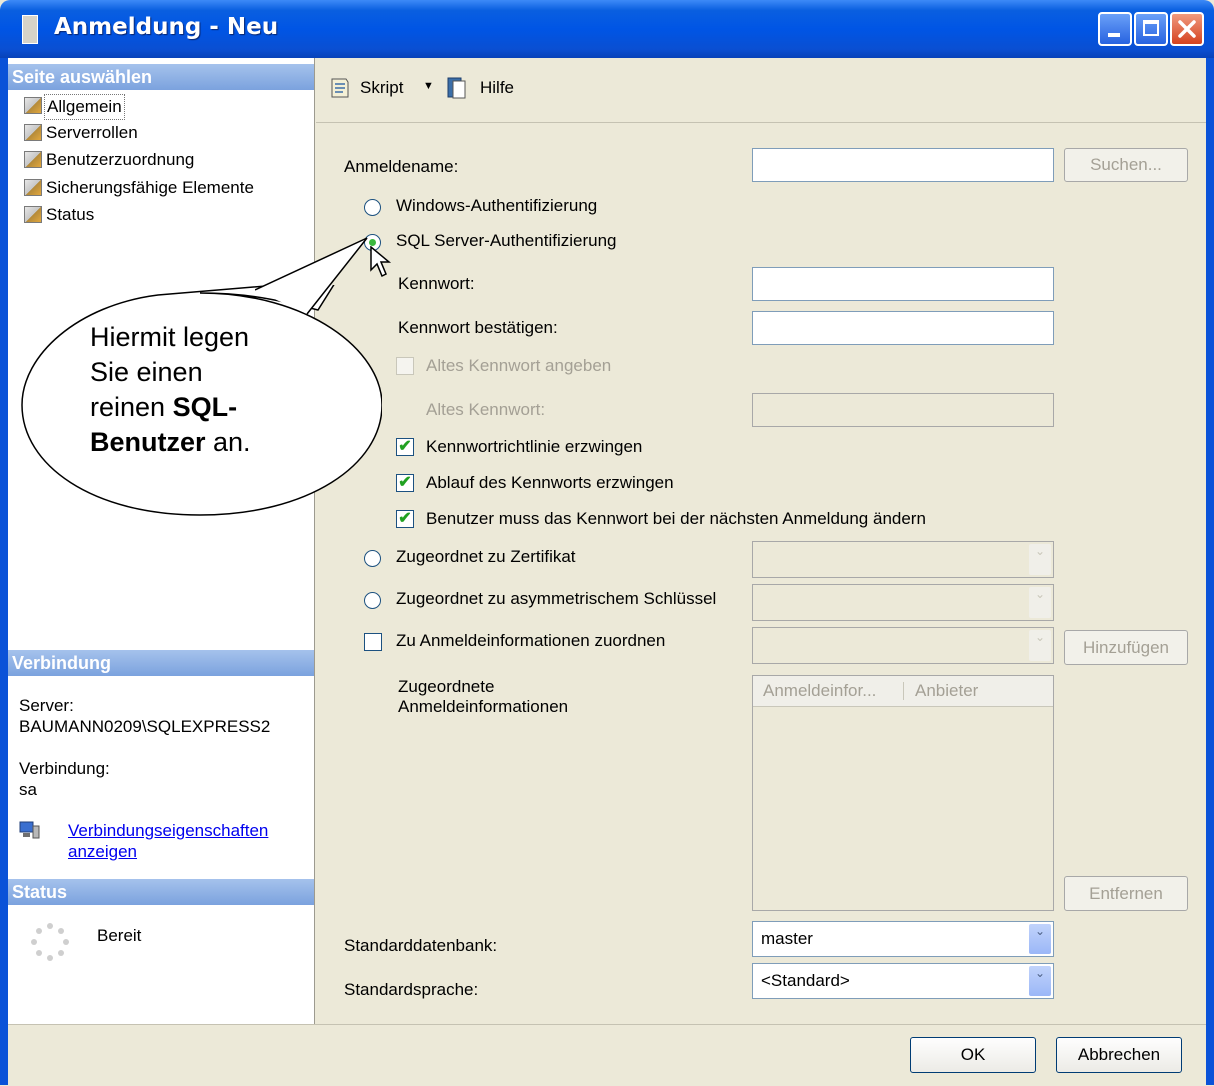 The height and width of the screenshot is (1086, 1214). I want to click on specify-old-password-checkbox, so click(405, 366).